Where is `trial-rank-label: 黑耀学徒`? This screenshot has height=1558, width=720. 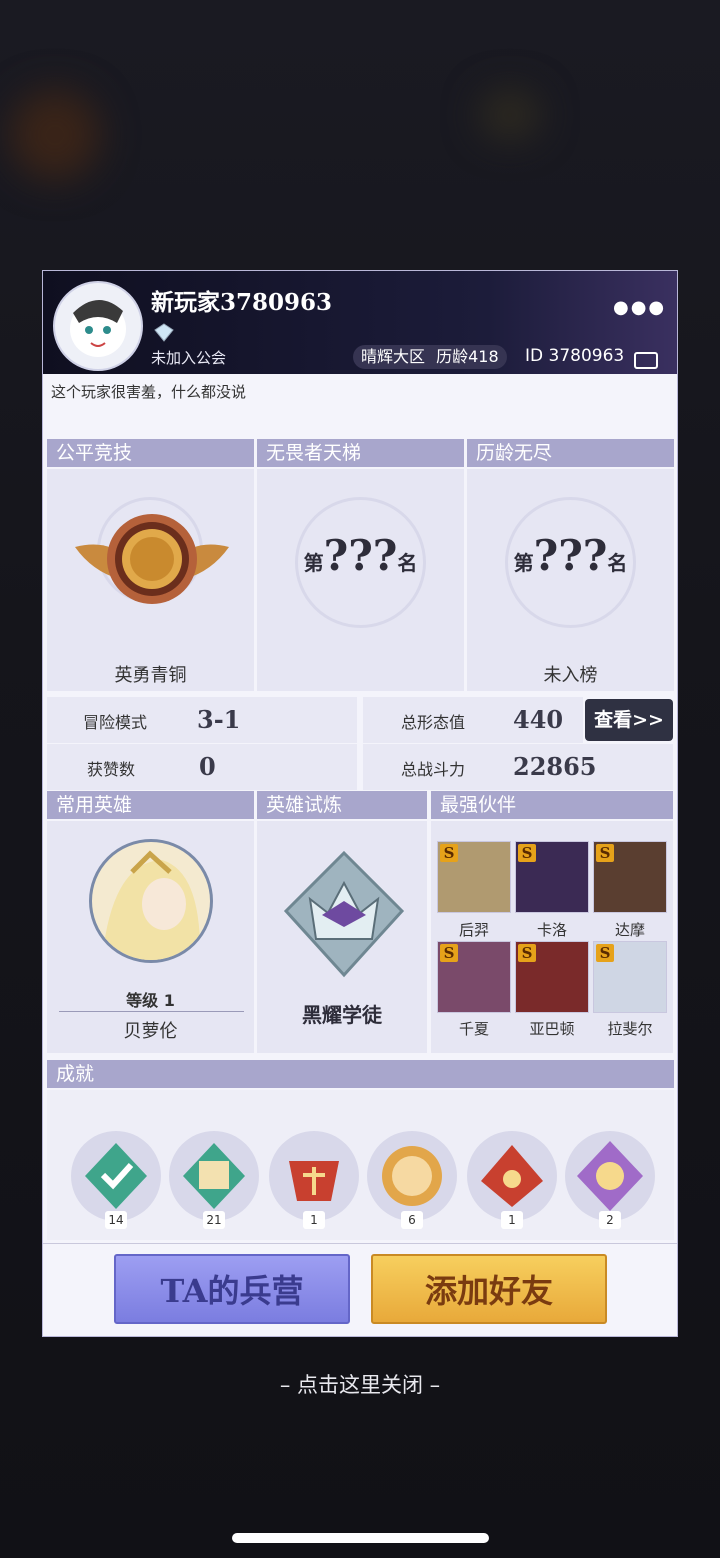
trial-rank-label: 黑耀学徒 is located at coordinates (342, 1015).